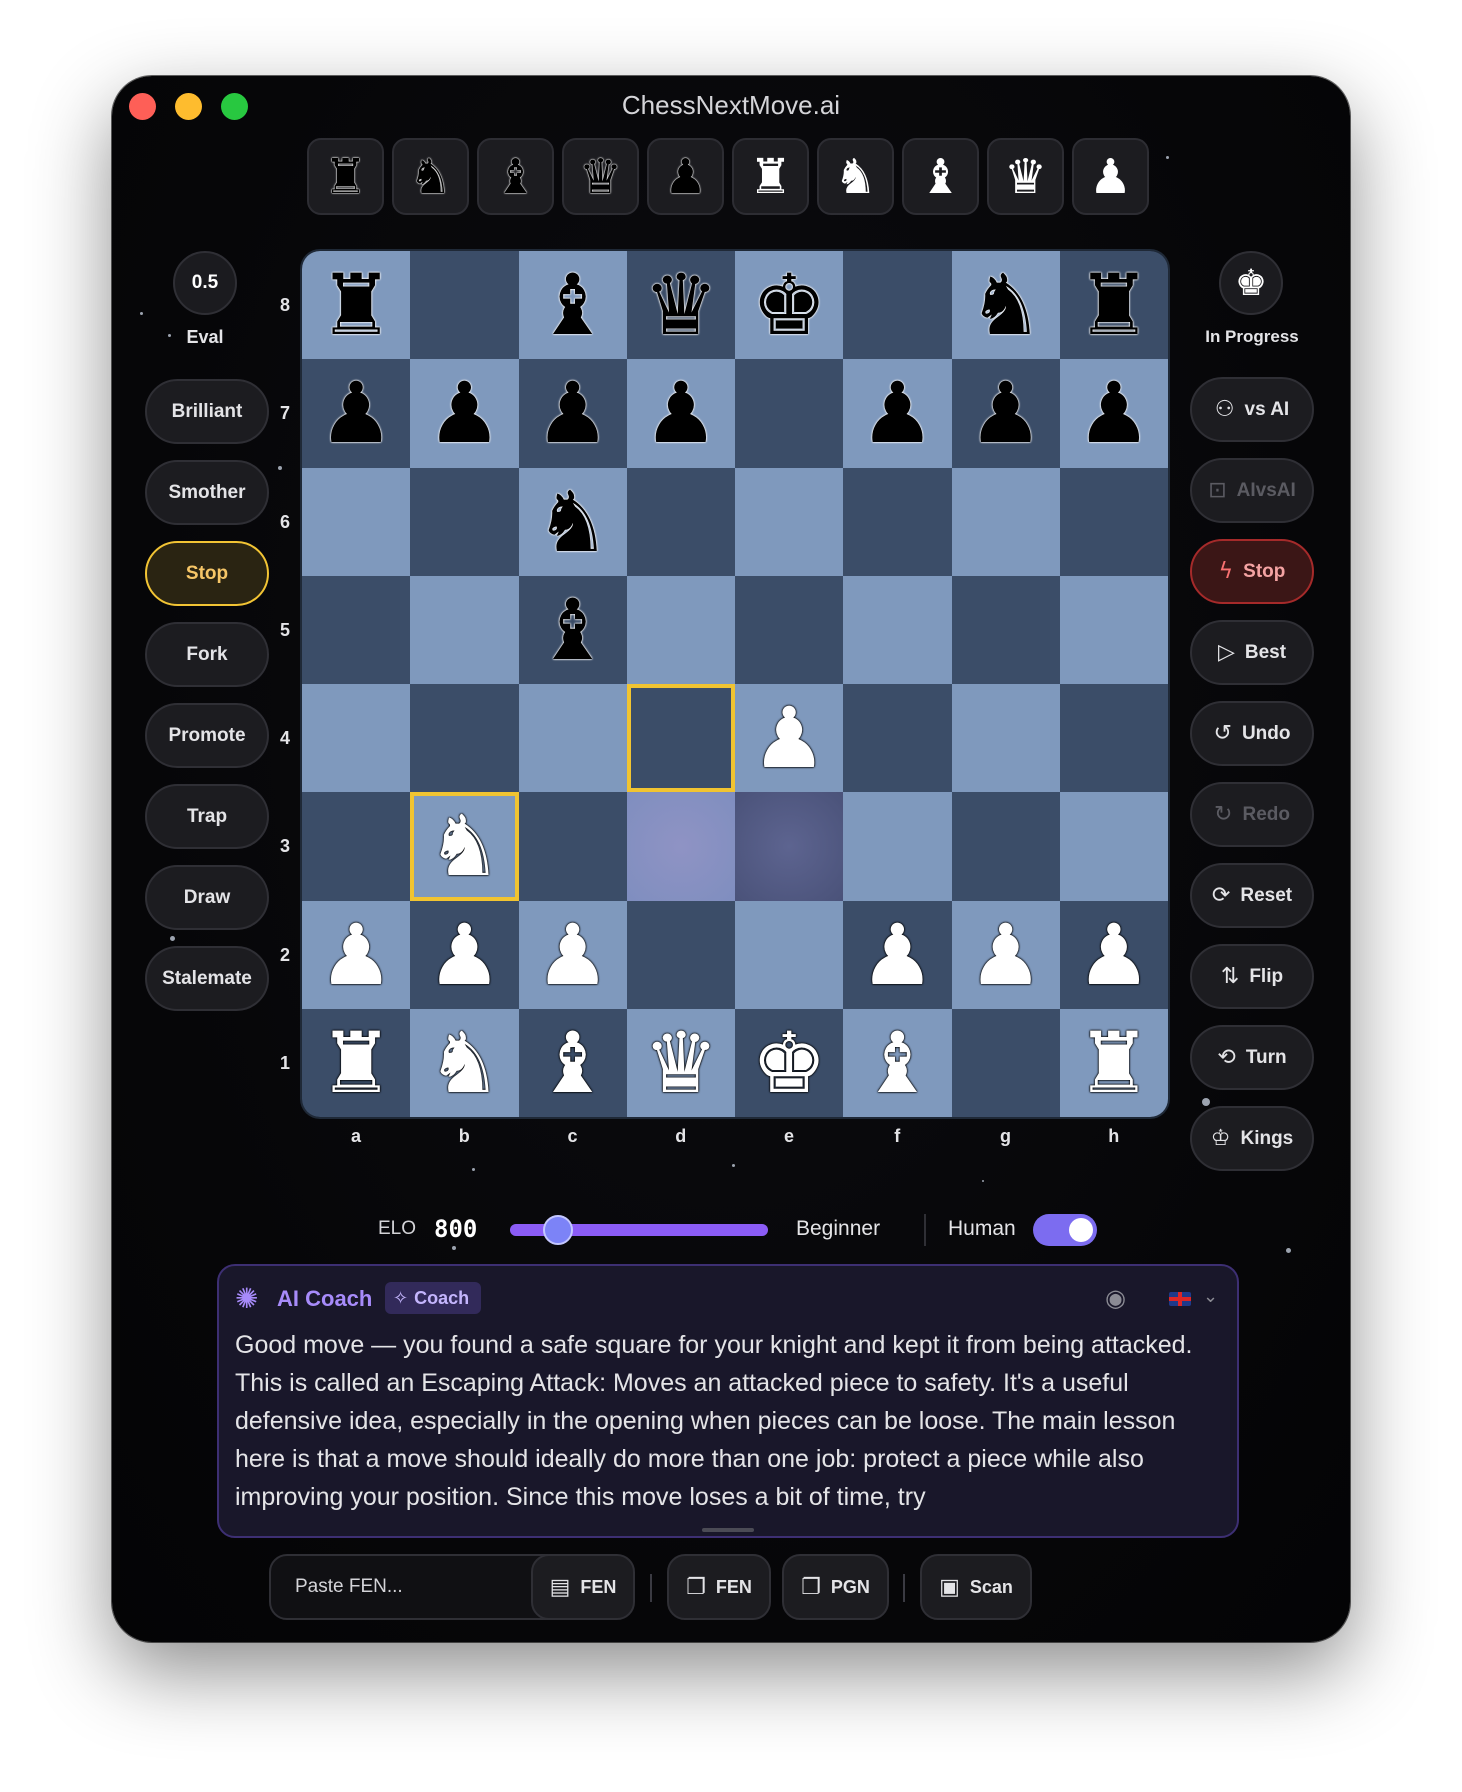  Describe the element at coordinates (680, 305) in the screenshot. I see `square-d8: ♛` at that location.